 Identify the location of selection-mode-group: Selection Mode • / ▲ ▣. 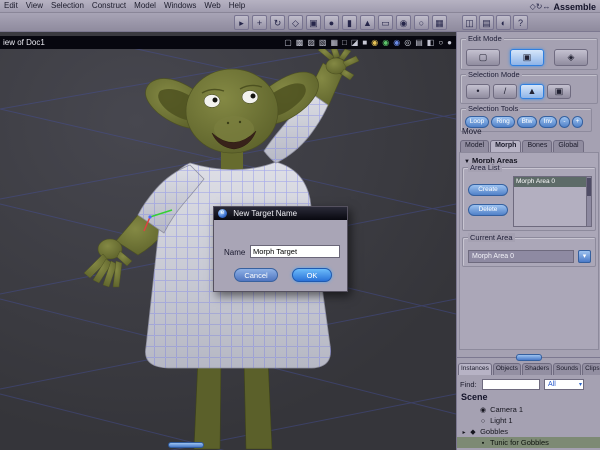
(529, 87).